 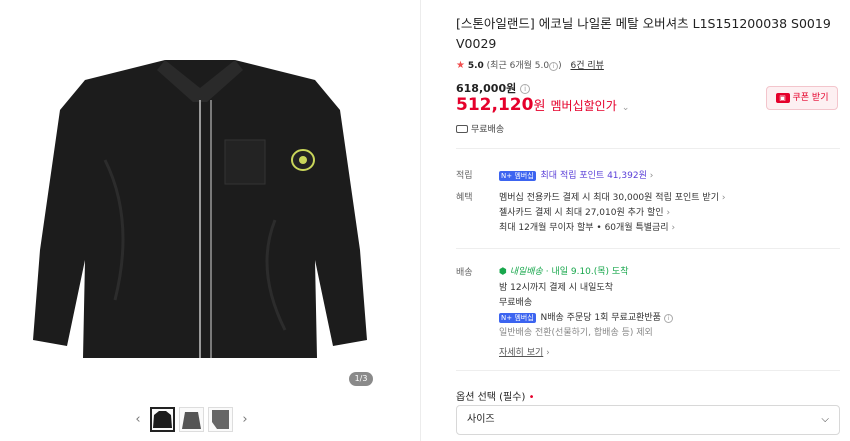 What do you see at coordinates (495, 105) in the screenshot?
I see `sale-price: 512,120` at bounding box center [495, 105].